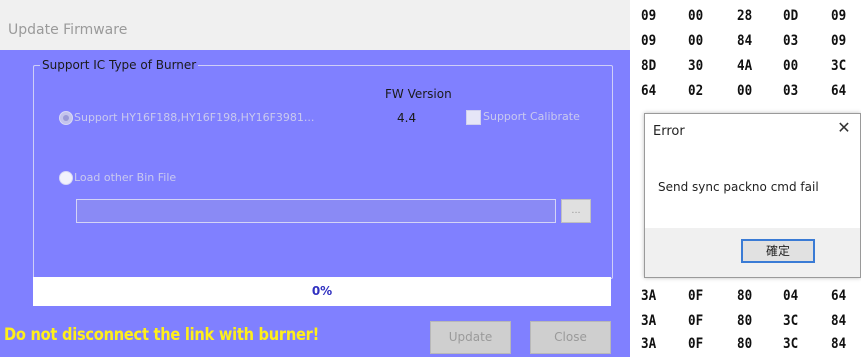 This screenshot has width=861, height=357. What do you see at coordinates (119, 65) in the screenshot?
I see `group-title: Support IC Type of Burner` at bounding box center [119, 65].